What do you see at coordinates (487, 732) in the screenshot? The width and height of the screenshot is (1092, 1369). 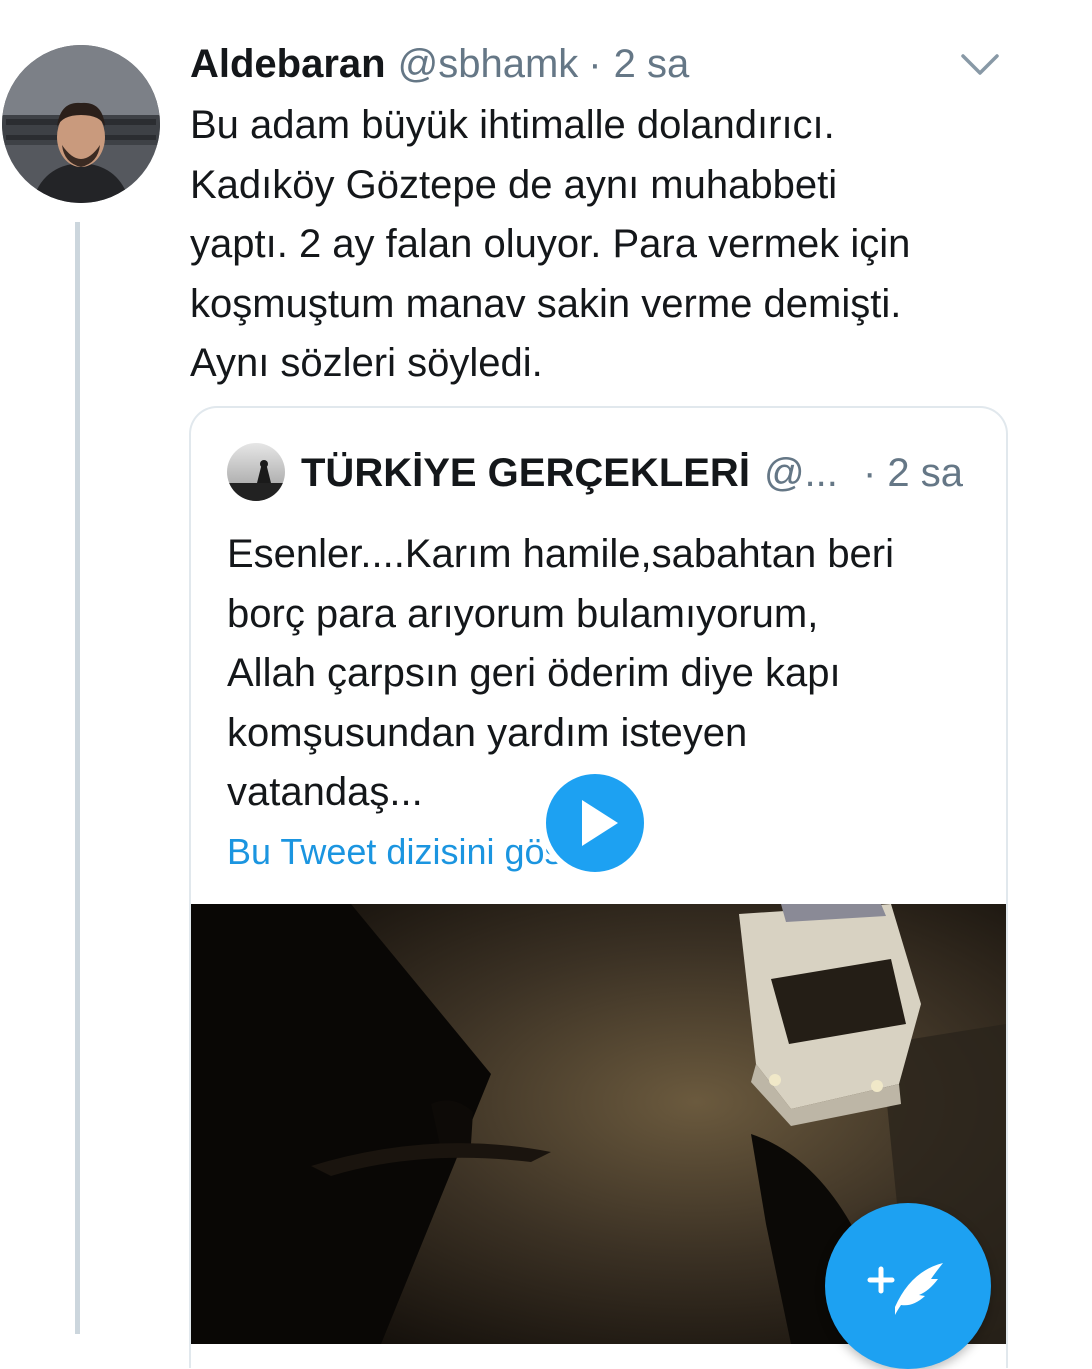 I see `quoted-text-line: komşusundan yardım isteyen` at bounding box center [487, 732].